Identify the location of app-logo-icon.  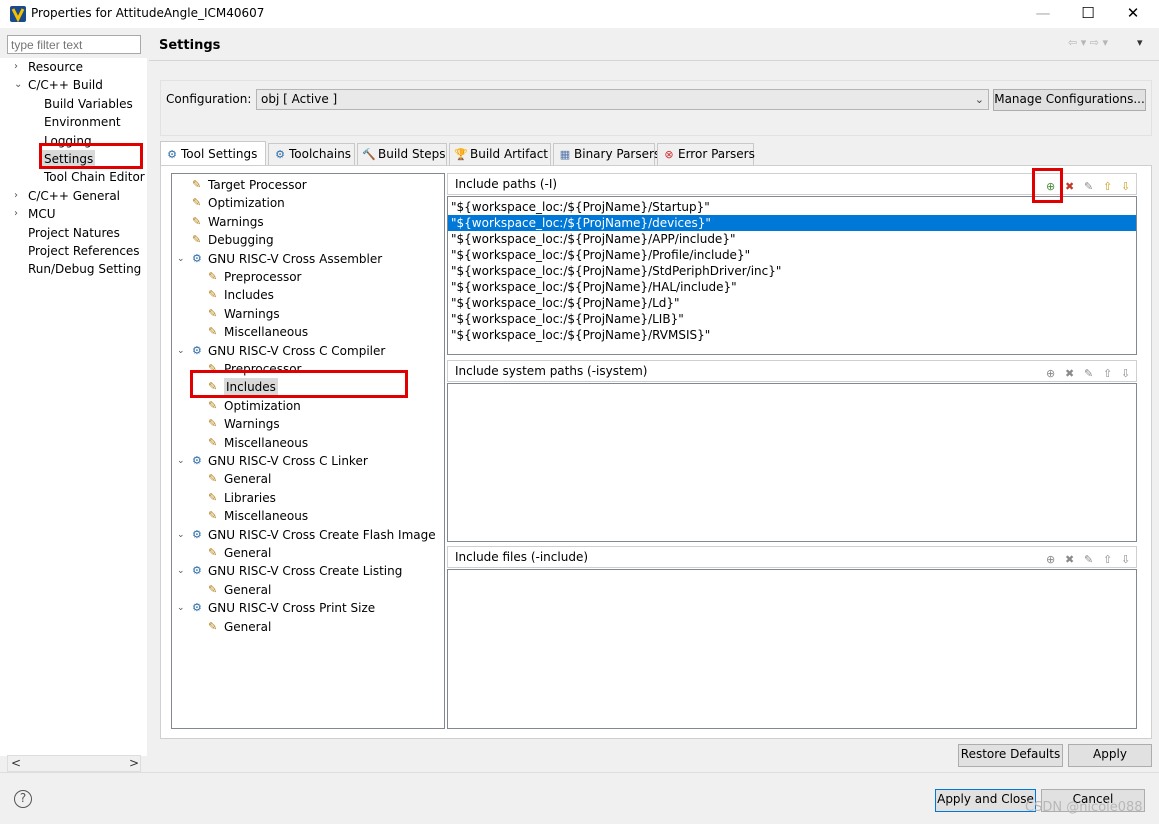
(18, 14).